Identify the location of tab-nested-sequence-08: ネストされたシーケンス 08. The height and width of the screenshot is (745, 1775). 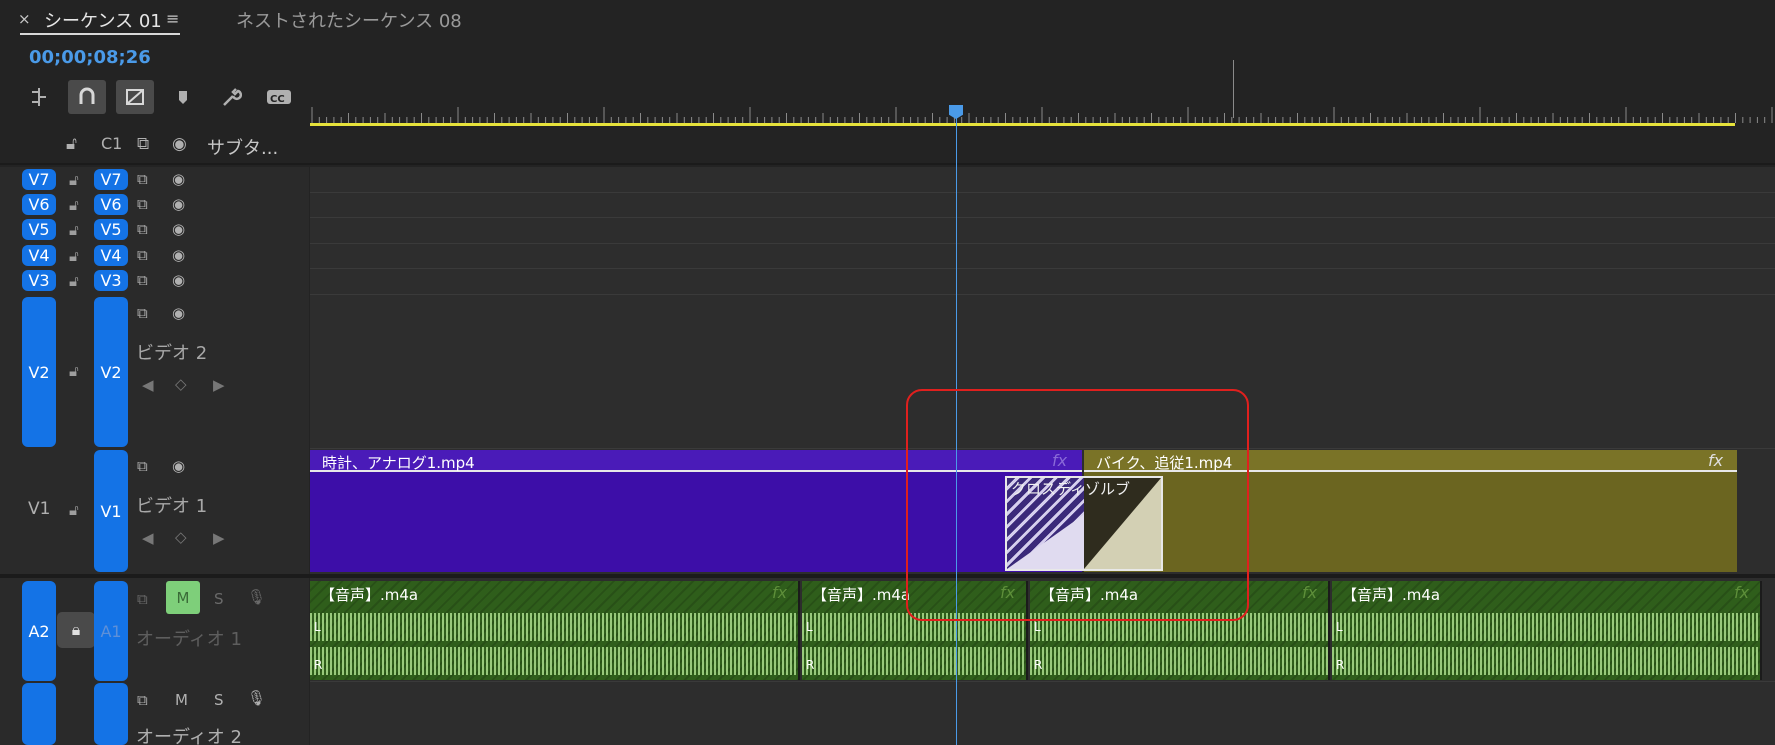
(349, 20).